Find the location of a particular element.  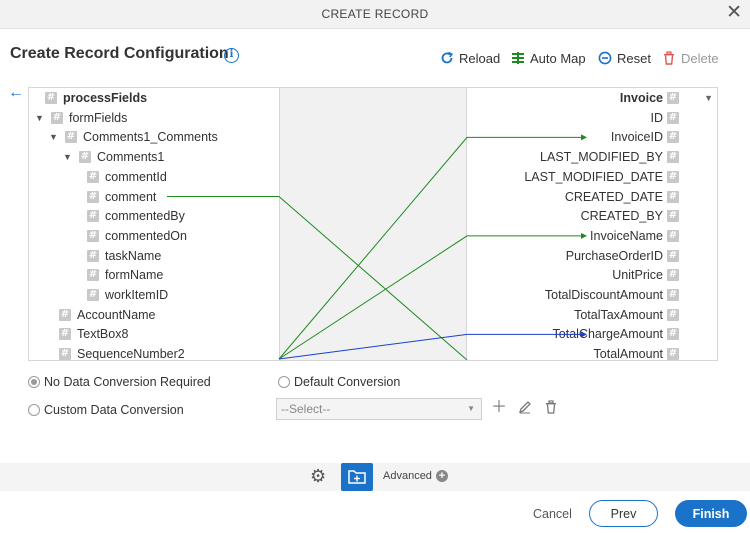

no-conversion-radio: No Data Conversion Required is located at coordinates (119, 382).